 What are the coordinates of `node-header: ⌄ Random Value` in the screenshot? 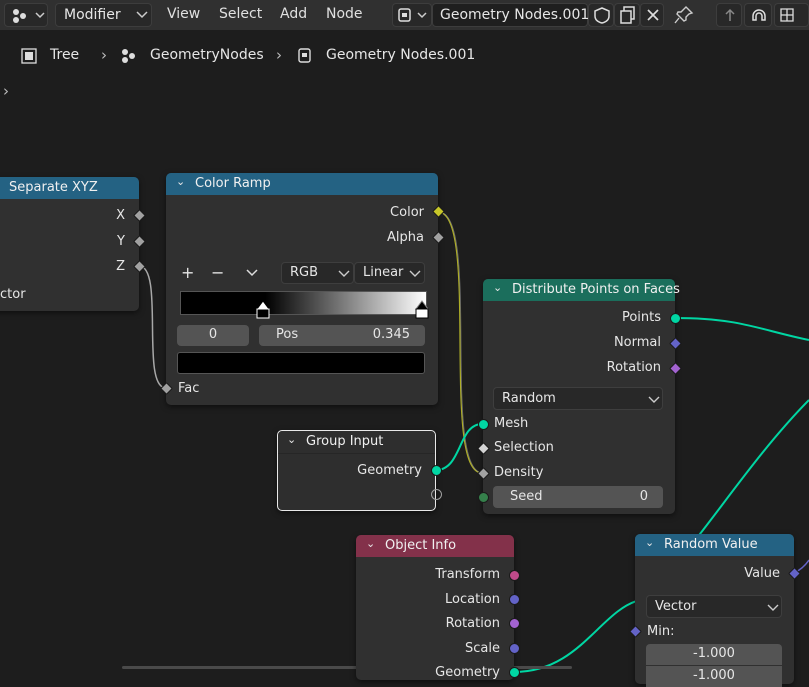 It's located at (714, 545).